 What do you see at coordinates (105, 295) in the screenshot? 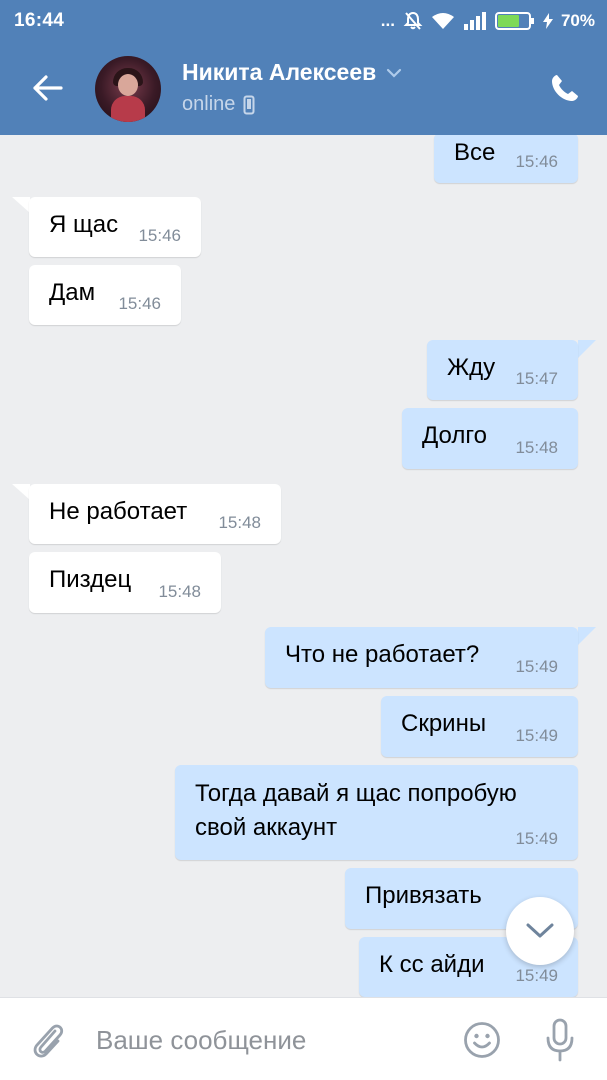
I see `message-bubble: Дам 15:46` at bounding box center [105, 295].